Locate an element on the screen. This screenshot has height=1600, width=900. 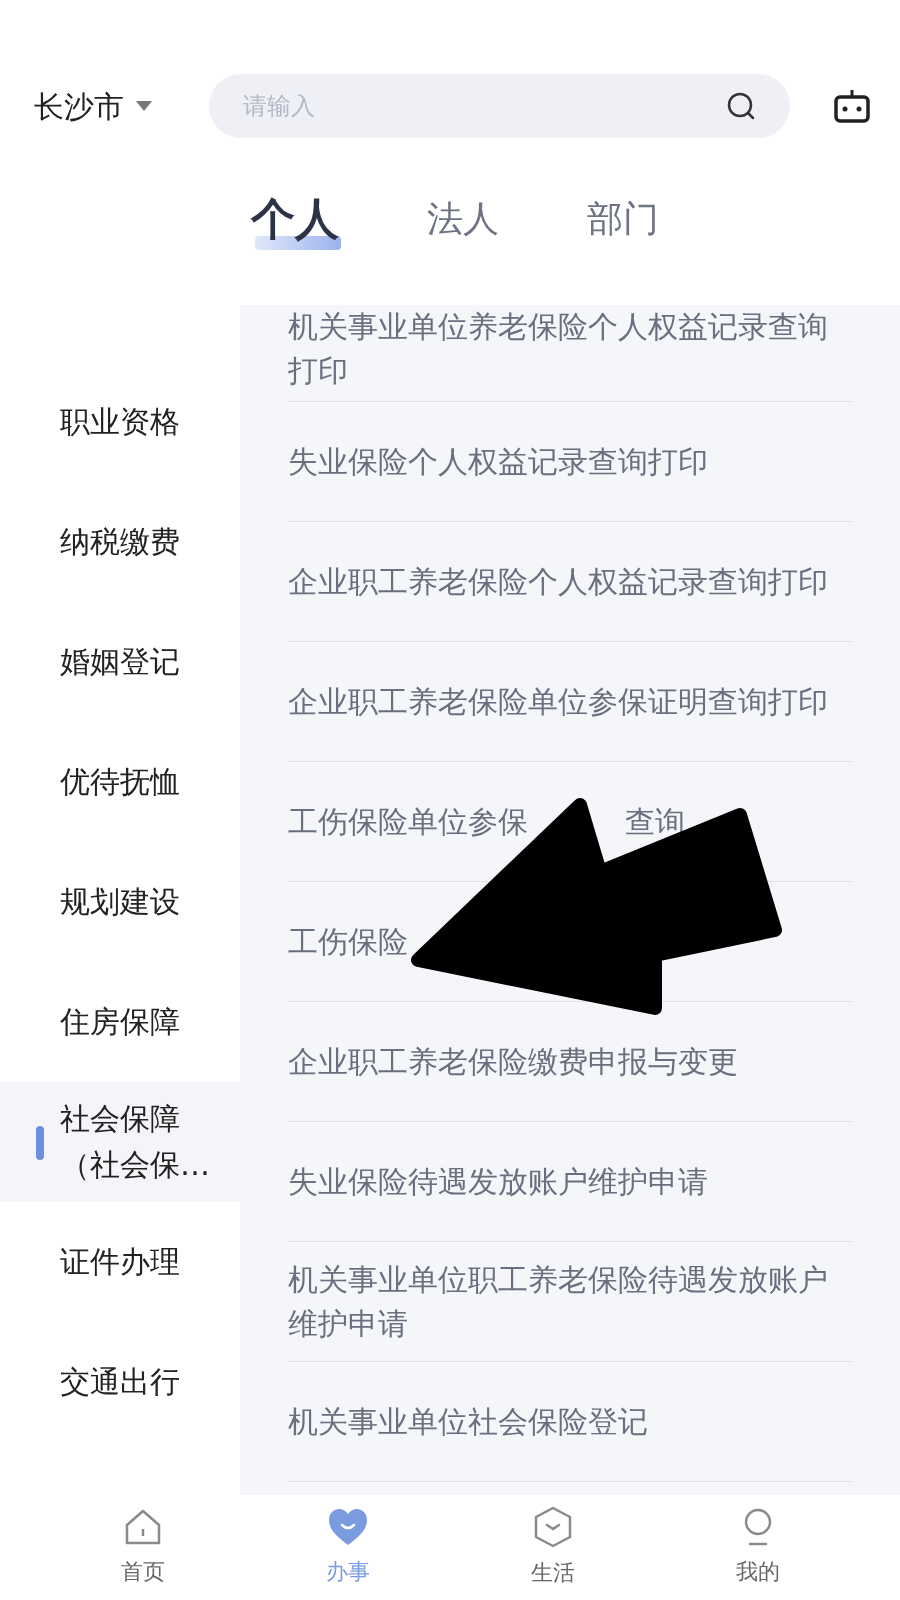
service-item: 工伤保险 is located at coordinates (348, 941).